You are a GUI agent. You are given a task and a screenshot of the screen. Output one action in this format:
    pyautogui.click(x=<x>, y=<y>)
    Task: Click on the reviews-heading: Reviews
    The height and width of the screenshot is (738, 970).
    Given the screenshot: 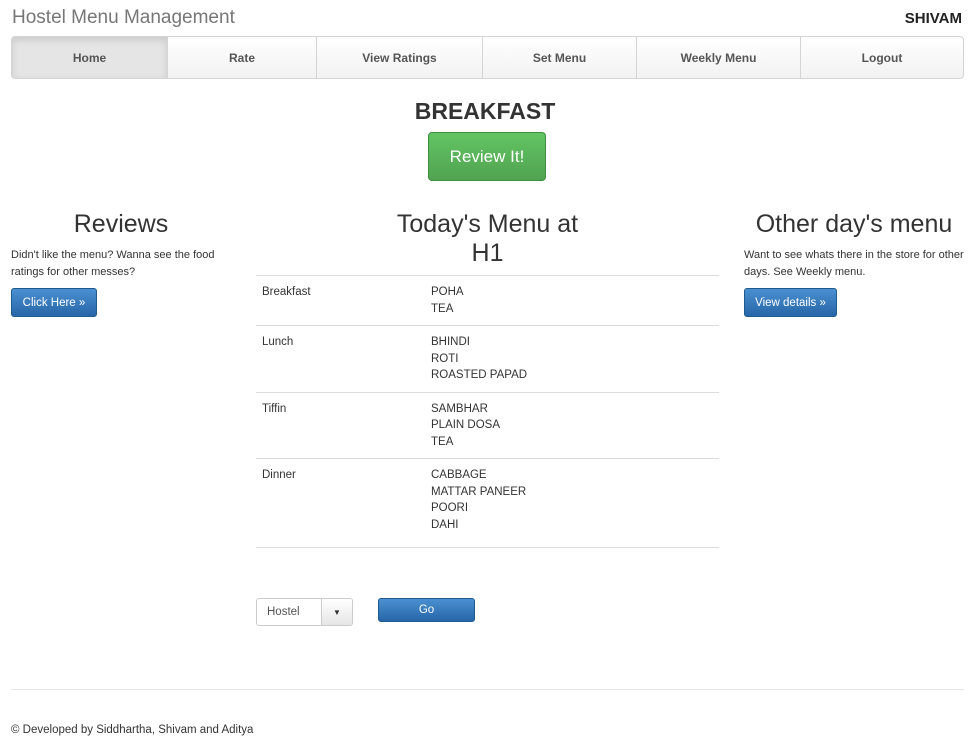 What is the action you would take?
    pyautogui.click(x=121, y=224)
    